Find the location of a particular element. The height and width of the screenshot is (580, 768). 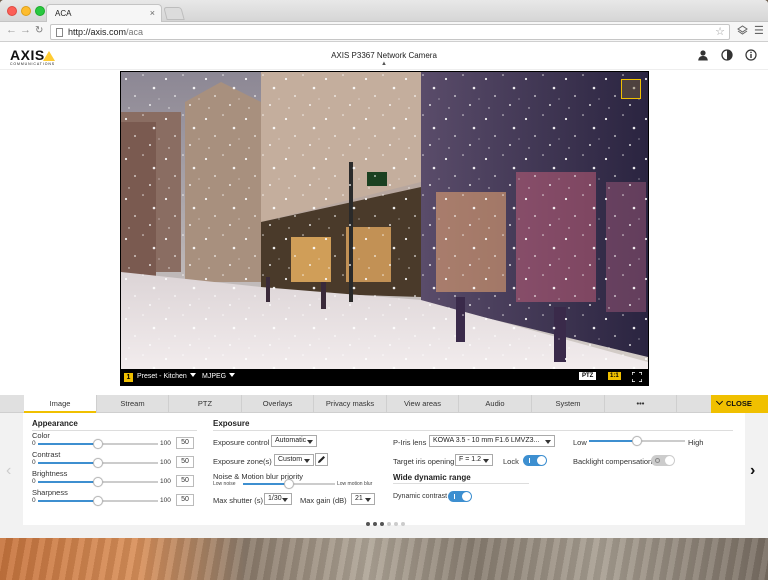

codec-dropdown: MJPEG is located at coordinates (219, 376).